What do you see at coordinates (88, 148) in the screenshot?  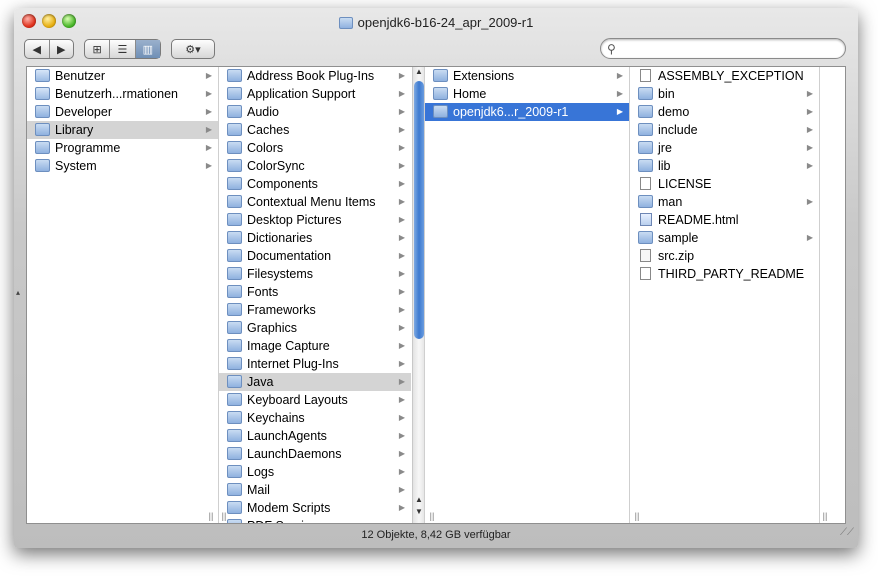 I see `list-item-label: Programme` at bounding box center [88, 148].